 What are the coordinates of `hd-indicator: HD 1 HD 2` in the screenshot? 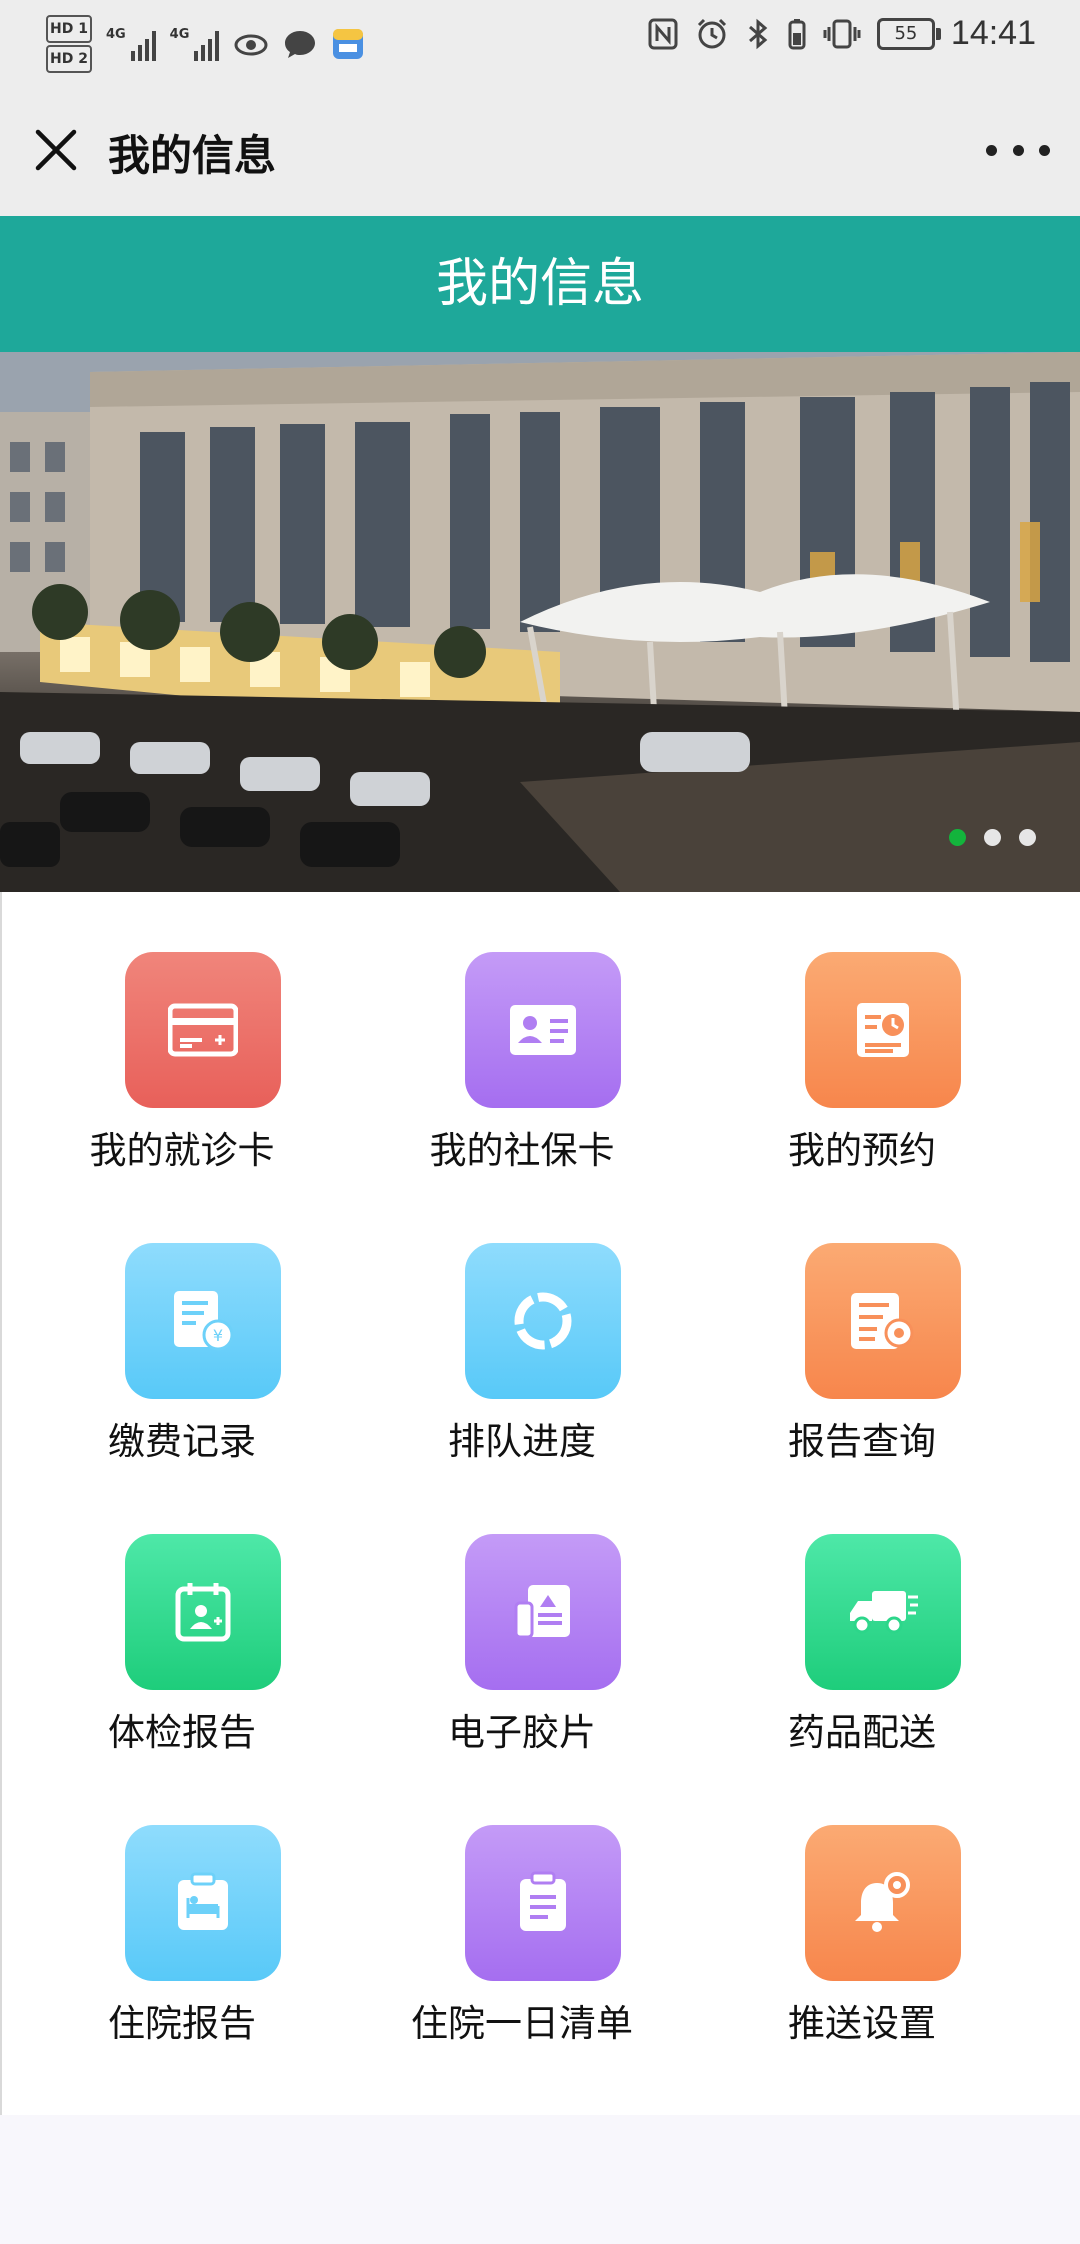 It's located at (69, 44).